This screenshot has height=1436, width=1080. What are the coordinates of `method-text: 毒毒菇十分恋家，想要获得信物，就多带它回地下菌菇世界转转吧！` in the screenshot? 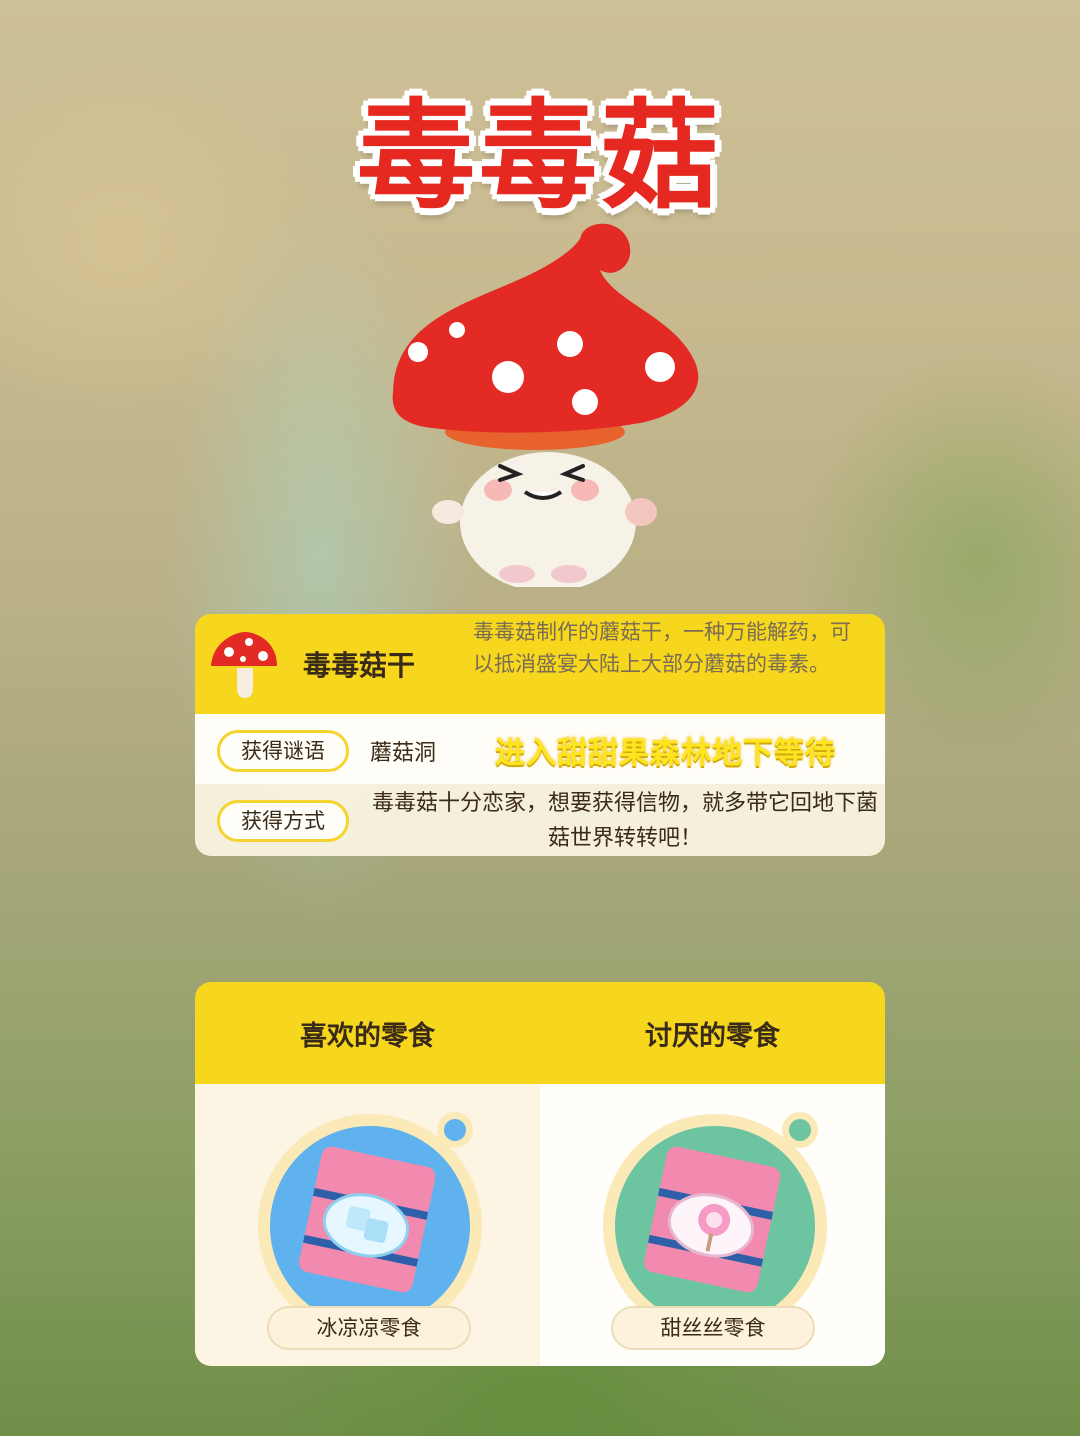 It's located at (624, 821).